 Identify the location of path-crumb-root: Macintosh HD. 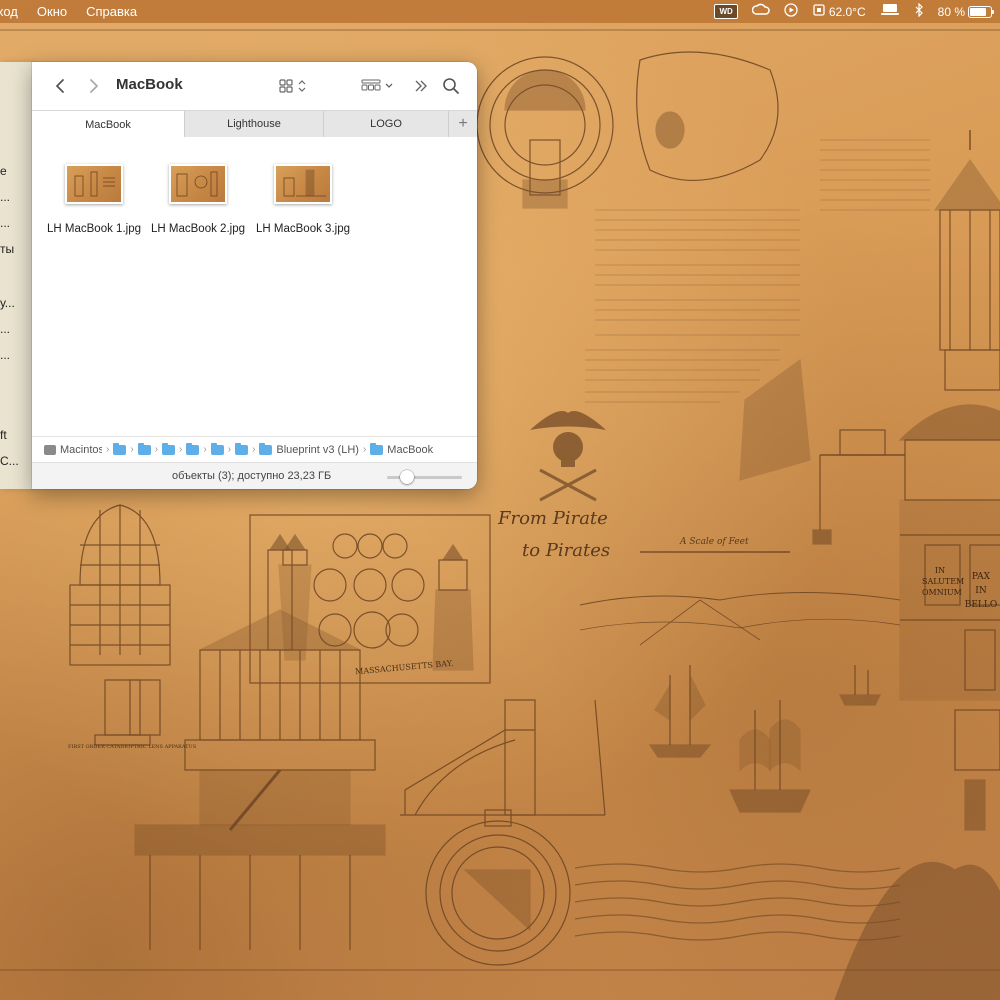
(73, 450).